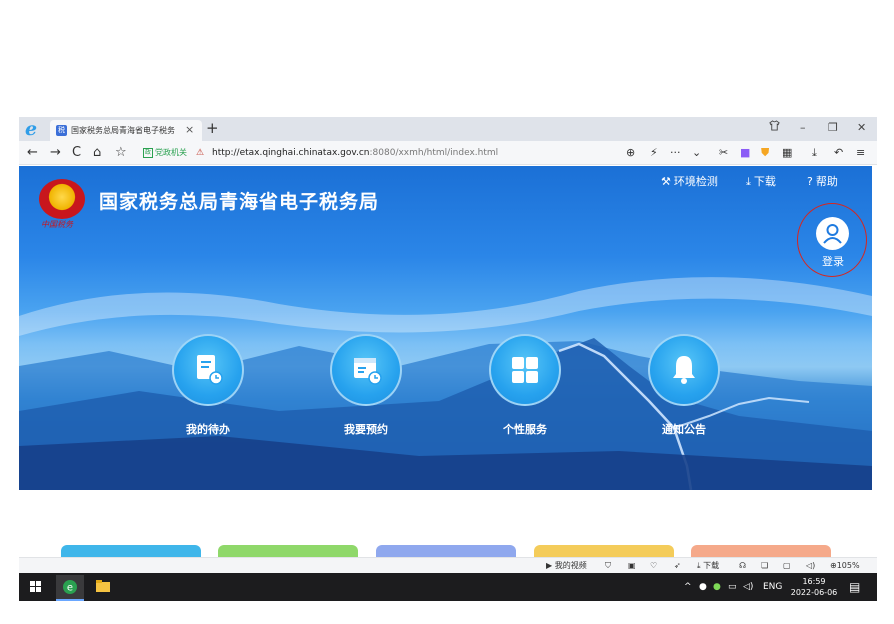 This screenshot has width=894, height=624. What do you see at coordinates (772, 587) in the screenshot?
I see `tray-language: ENG` at bounding box center [772, 587].